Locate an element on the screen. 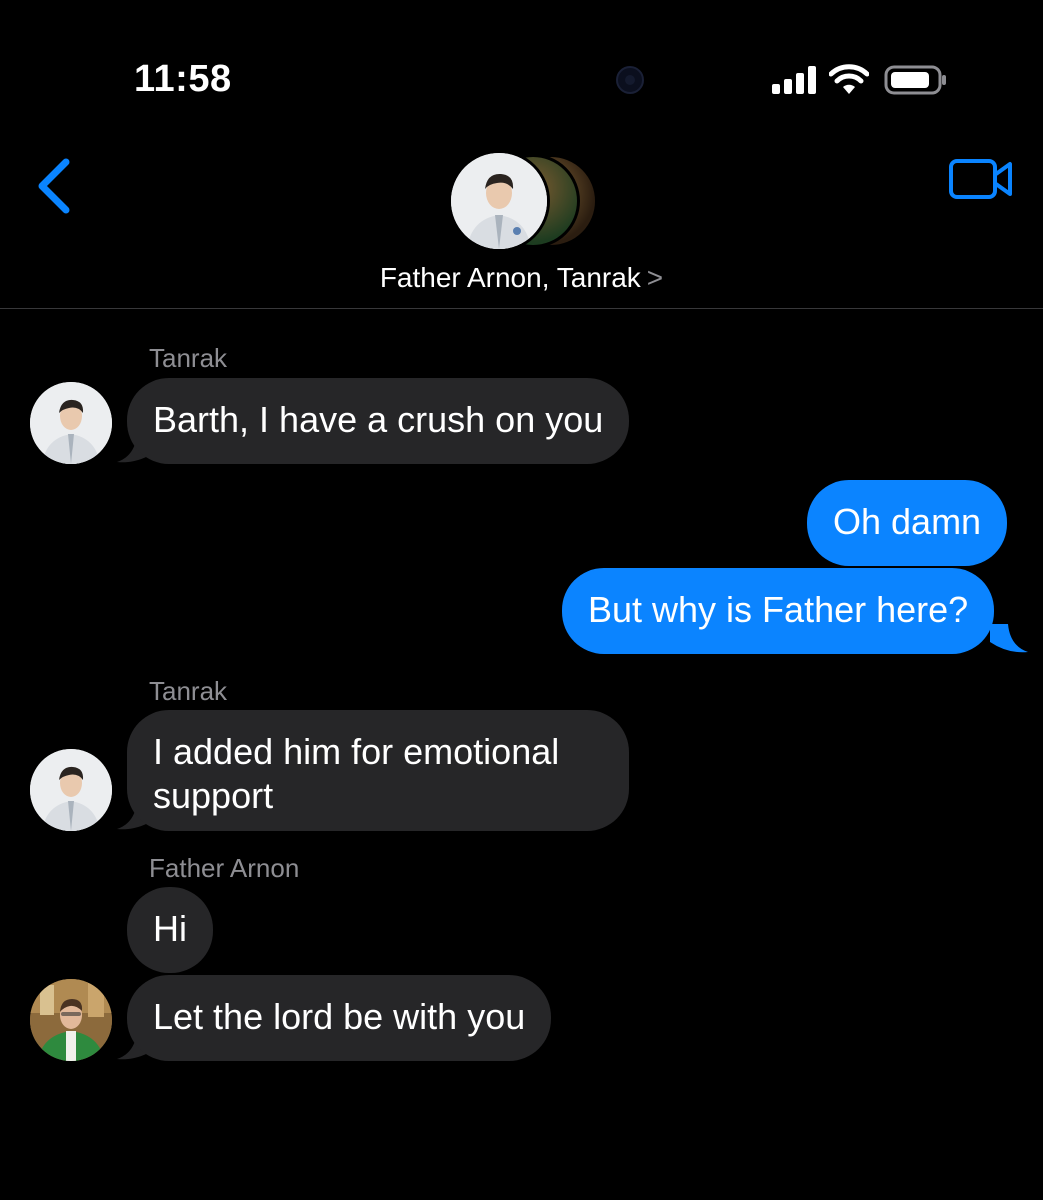 The image size is (1043, 1200). message-bubble: I added him for emotional support is located at coordinates (378, 770).